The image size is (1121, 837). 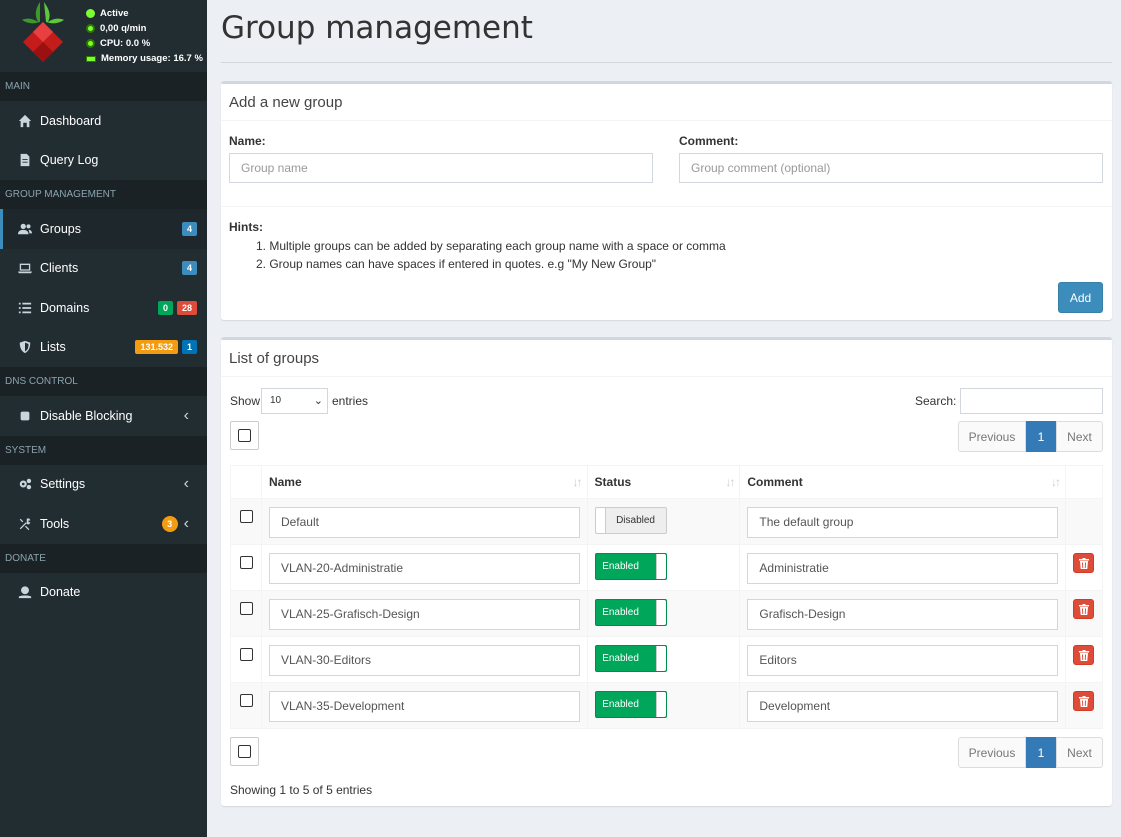 I want to click on name-cell: Default, so click(x=424, y=521).